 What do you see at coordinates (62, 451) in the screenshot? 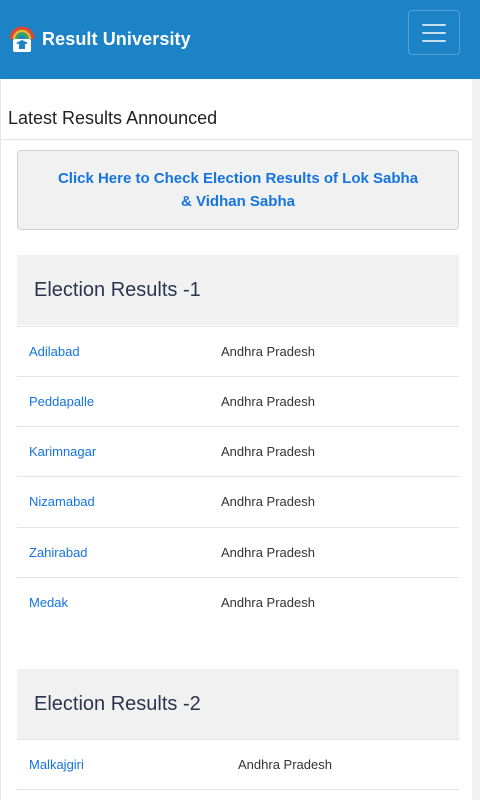
I see `constituency-link: Karimnagar` at bounding box center [62, 451].